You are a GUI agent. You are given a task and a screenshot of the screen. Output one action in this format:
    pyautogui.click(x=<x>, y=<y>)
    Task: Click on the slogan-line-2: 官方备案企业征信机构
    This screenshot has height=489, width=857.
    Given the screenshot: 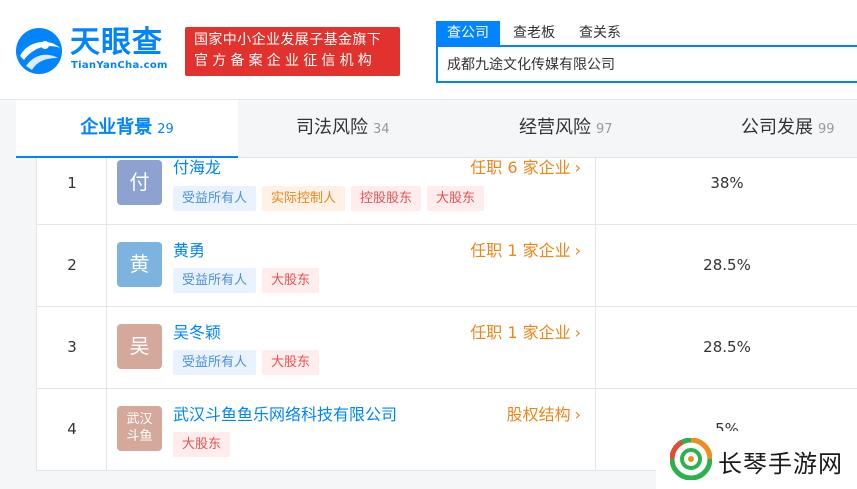 What is the action you would take?
    pyautogui.click(x=285, y=61)
    